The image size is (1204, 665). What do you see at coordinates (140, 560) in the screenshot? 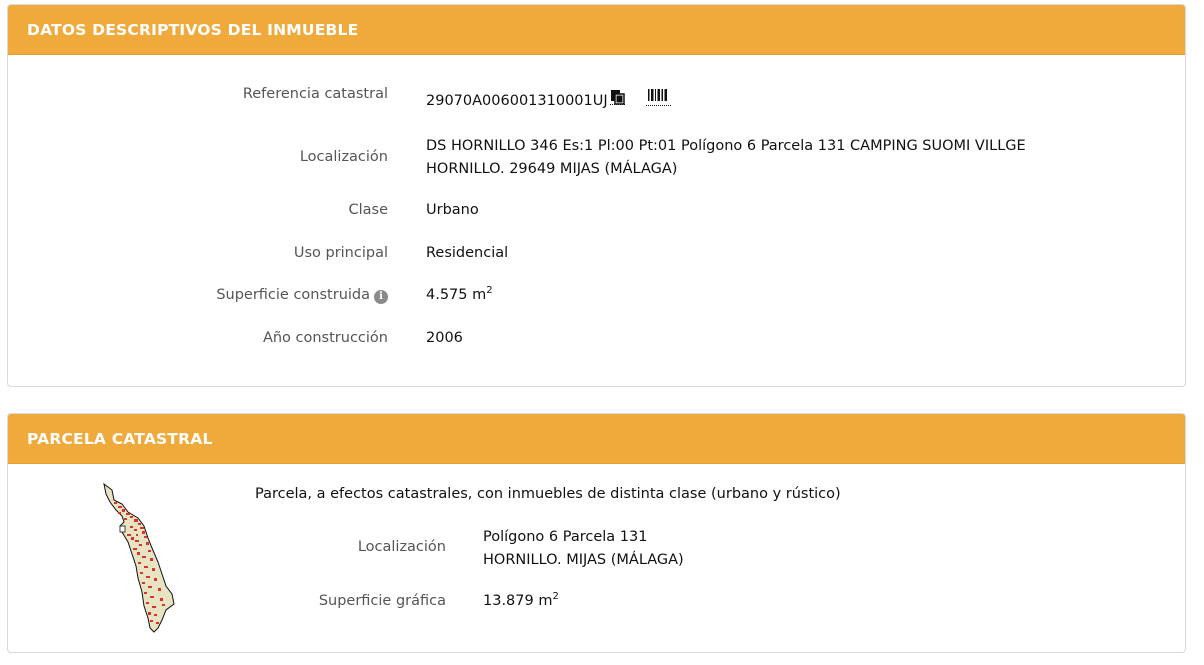
I see `parcel-map-thumbnail` at bounding box center [140, 560].